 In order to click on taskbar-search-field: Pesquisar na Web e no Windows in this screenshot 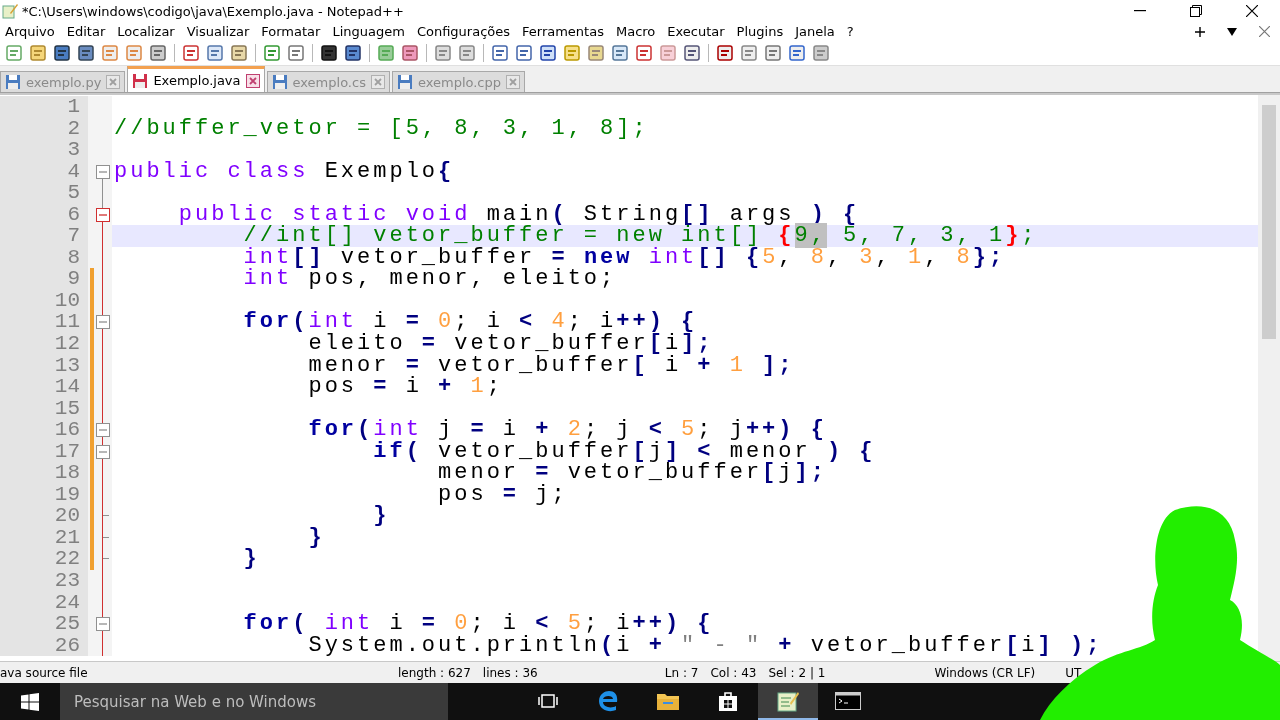, I will do `click(254, 701)`.